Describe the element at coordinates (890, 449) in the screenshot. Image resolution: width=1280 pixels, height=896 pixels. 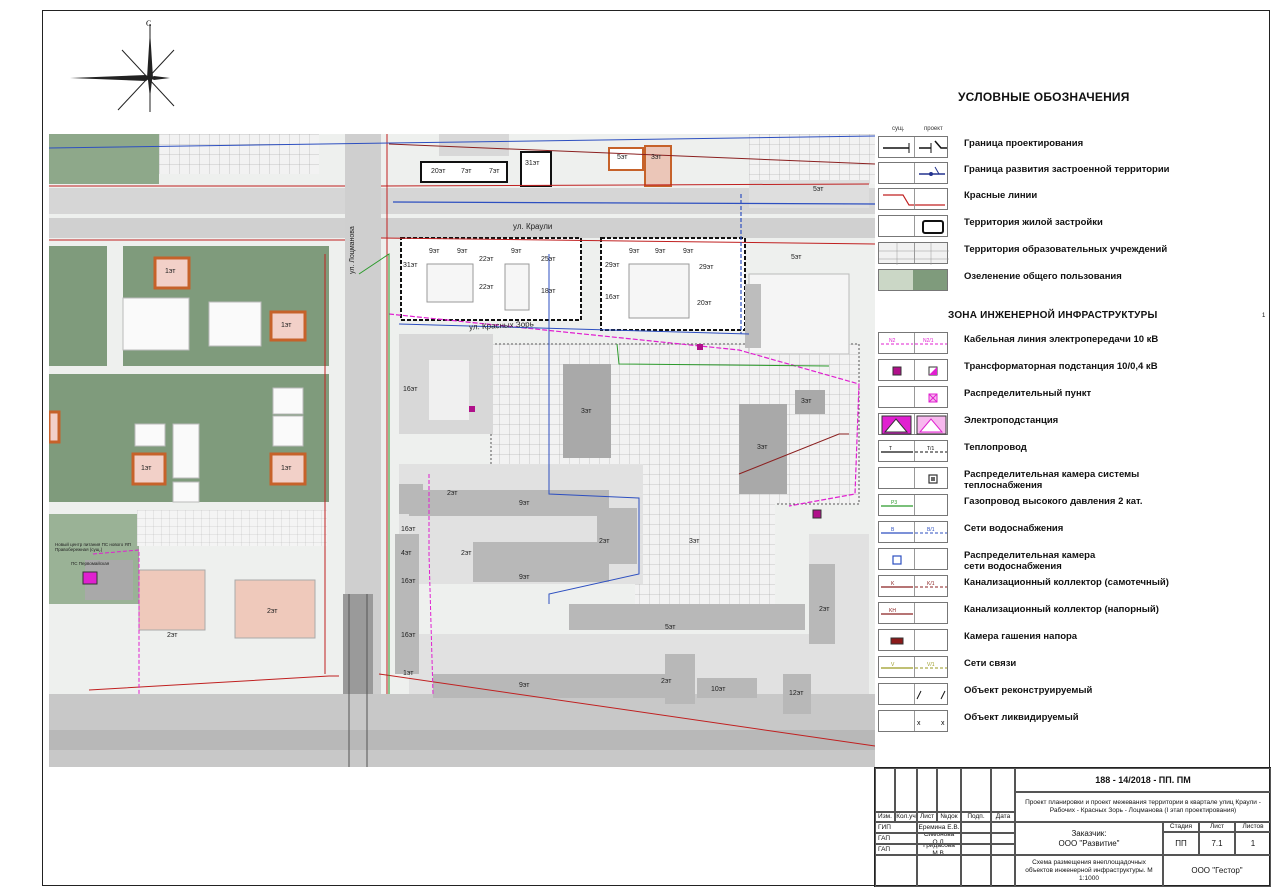
I see `svg-text: T` at that location.